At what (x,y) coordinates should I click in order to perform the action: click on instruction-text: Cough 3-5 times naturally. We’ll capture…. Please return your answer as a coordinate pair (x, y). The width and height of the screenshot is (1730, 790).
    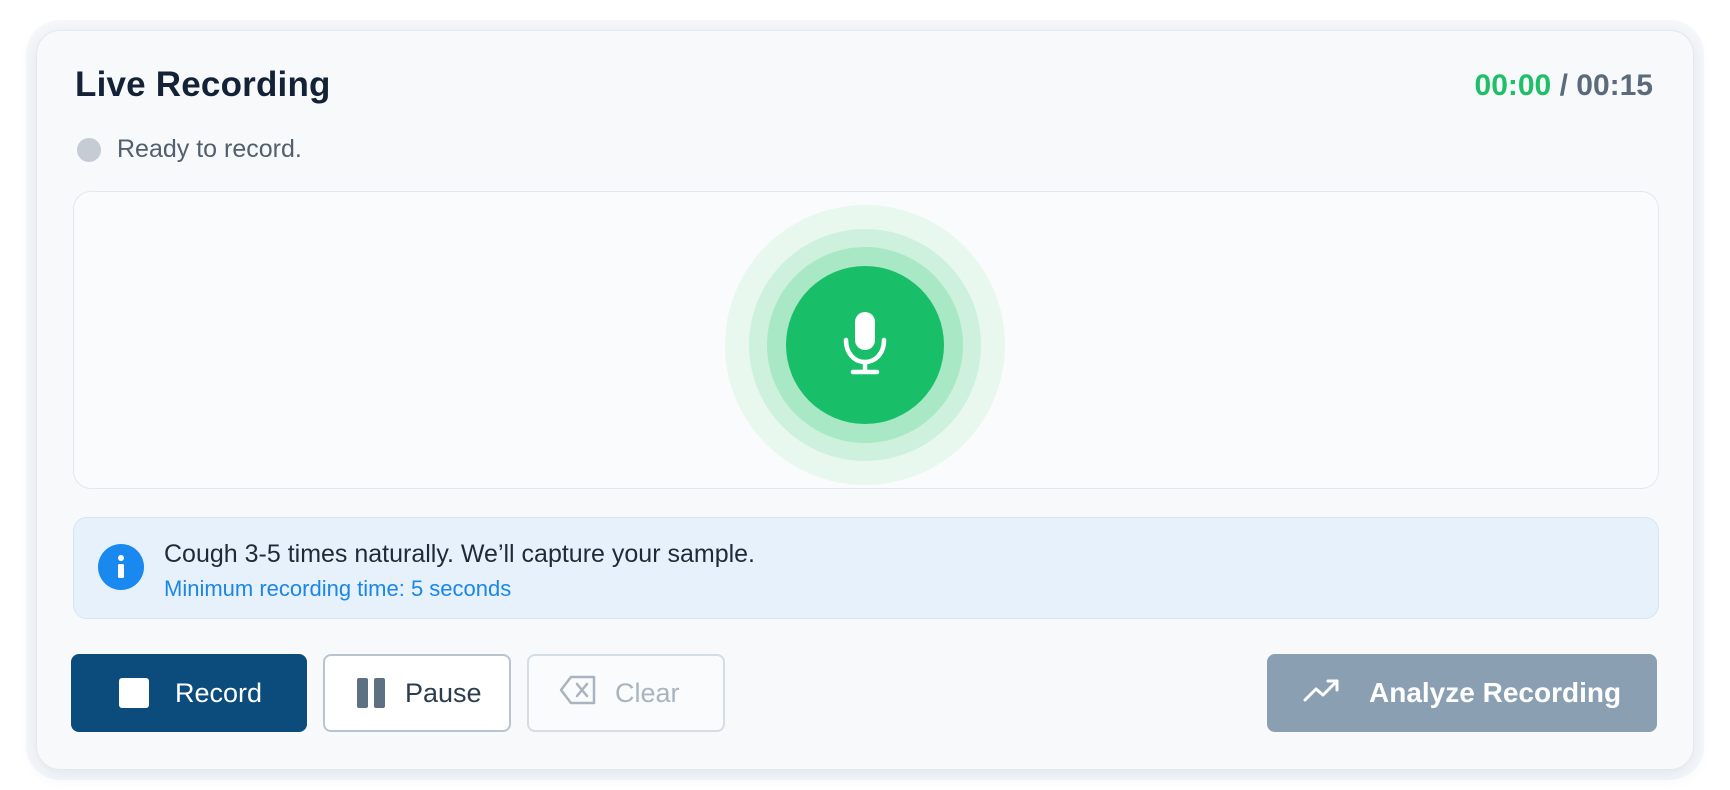
    Looking at the image, I should click on (460, 554).